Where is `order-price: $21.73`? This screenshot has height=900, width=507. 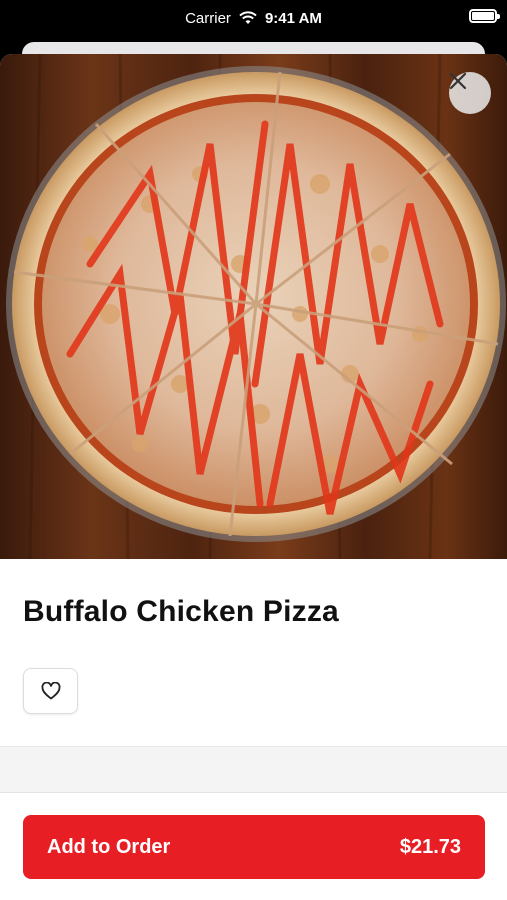 order-price: $21.73 is located at coordinates (430, 846).